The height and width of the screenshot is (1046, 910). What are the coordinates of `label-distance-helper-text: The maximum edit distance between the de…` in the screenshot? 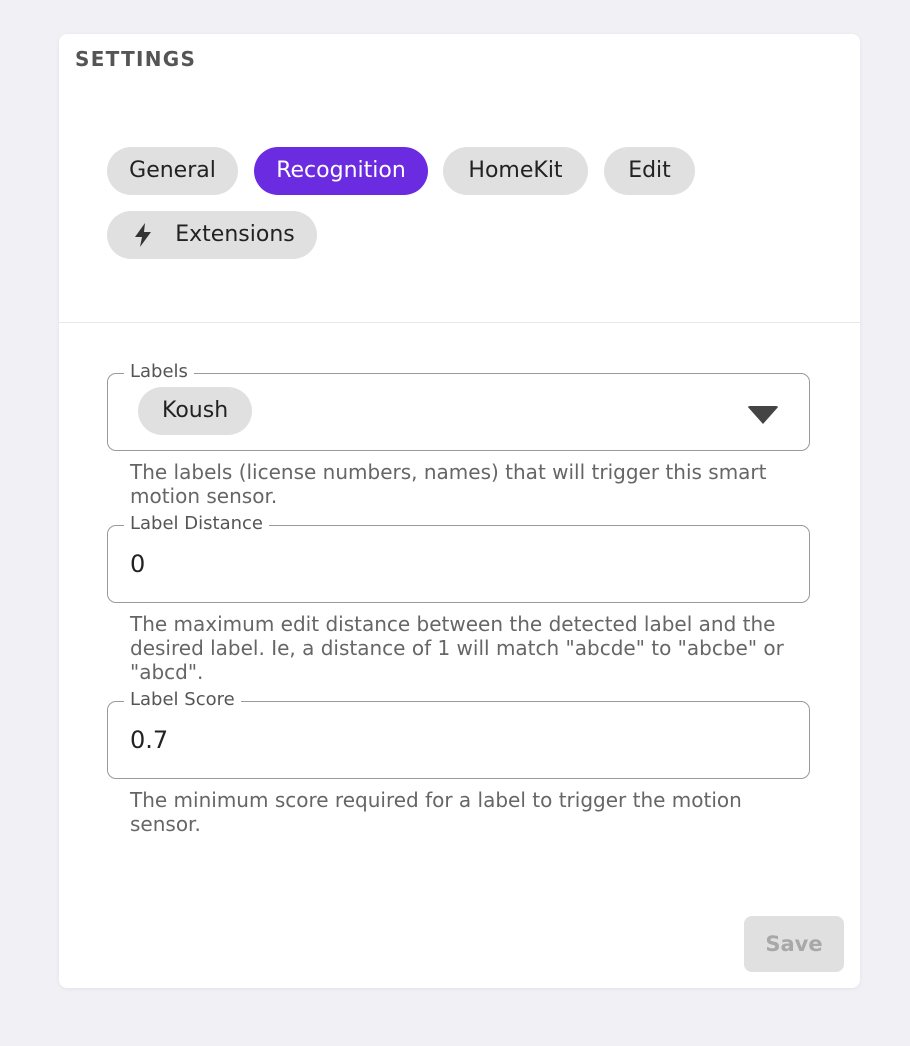 It's located at (457, 648).